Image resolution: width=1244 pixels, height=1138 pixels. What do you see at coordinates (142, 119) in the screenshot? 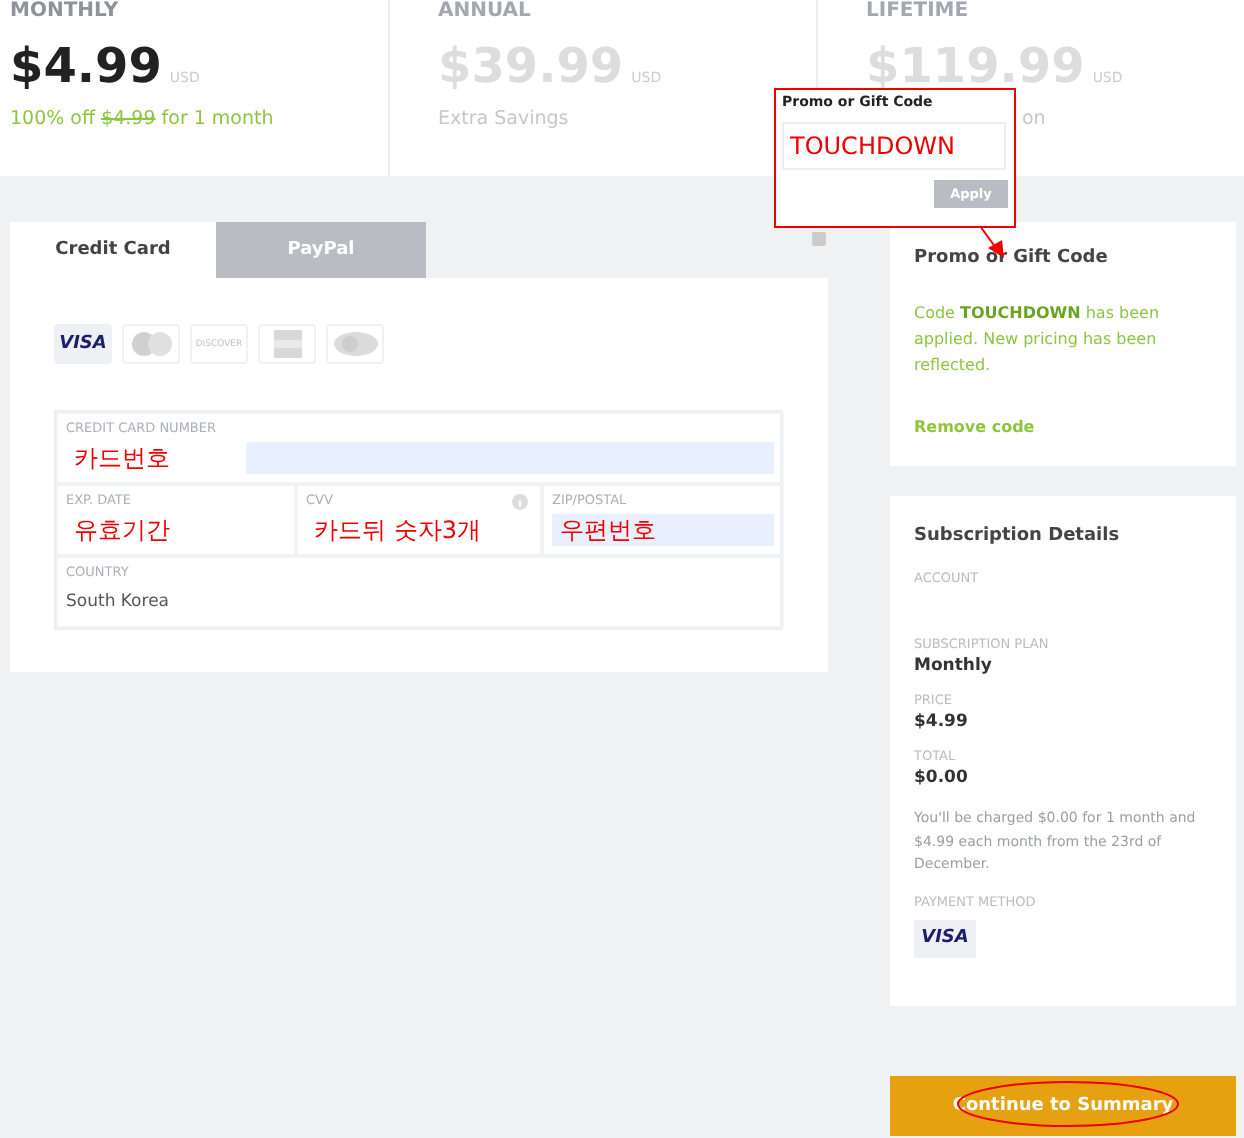
I see `discount-note: 100% off $4.99 for 1 month` at bounding box center [142, 119].